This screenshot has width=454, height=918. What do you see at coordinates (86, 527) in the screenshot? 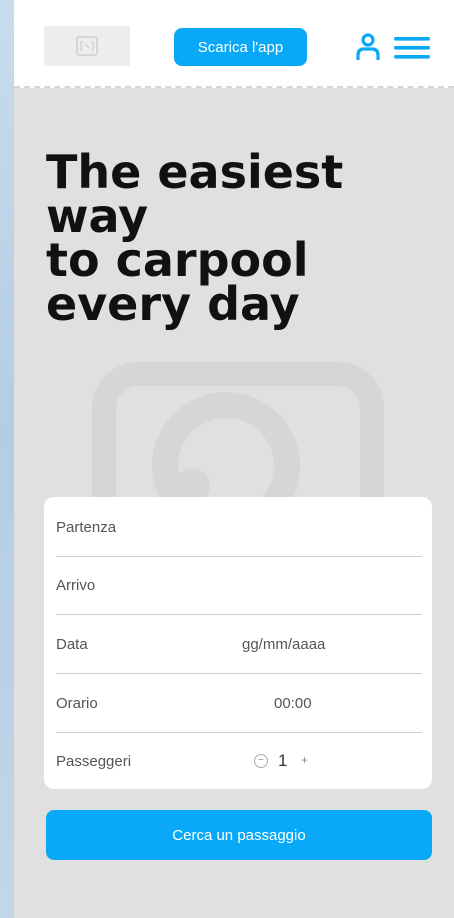
I see `departure-label: Partenza` at bounding box center [86, 527].